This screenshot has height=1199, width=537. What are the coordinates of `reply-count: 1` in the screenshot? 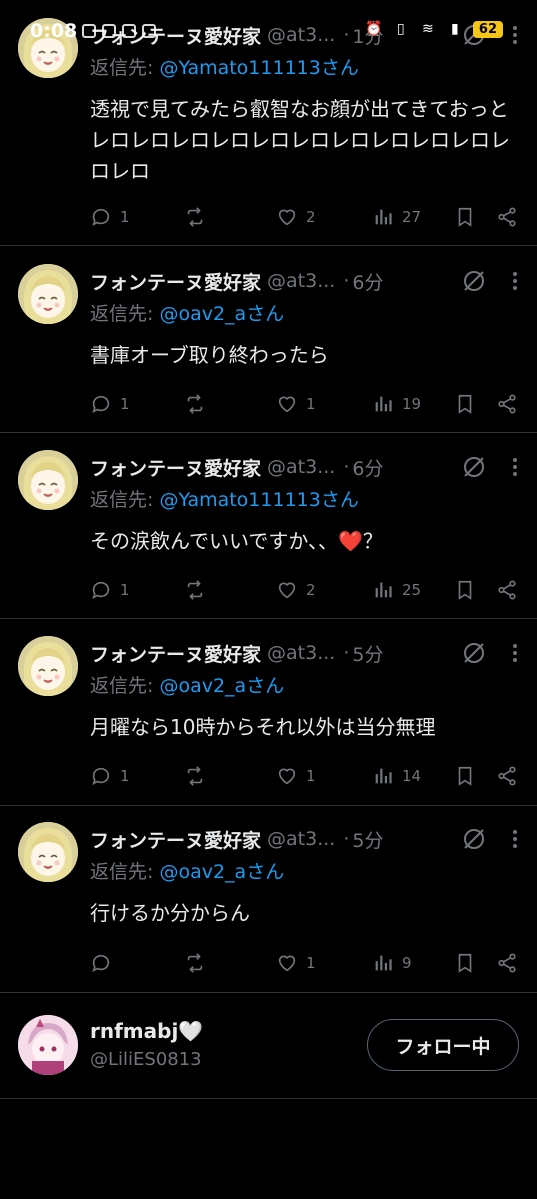 It's located at (125, 217).